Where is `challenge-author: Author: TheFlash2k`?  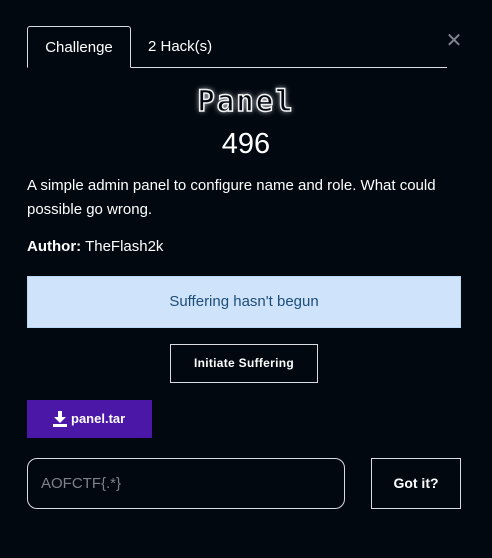
challenge-author: Author: TheFlash2k is located at coordinates (95, 246).